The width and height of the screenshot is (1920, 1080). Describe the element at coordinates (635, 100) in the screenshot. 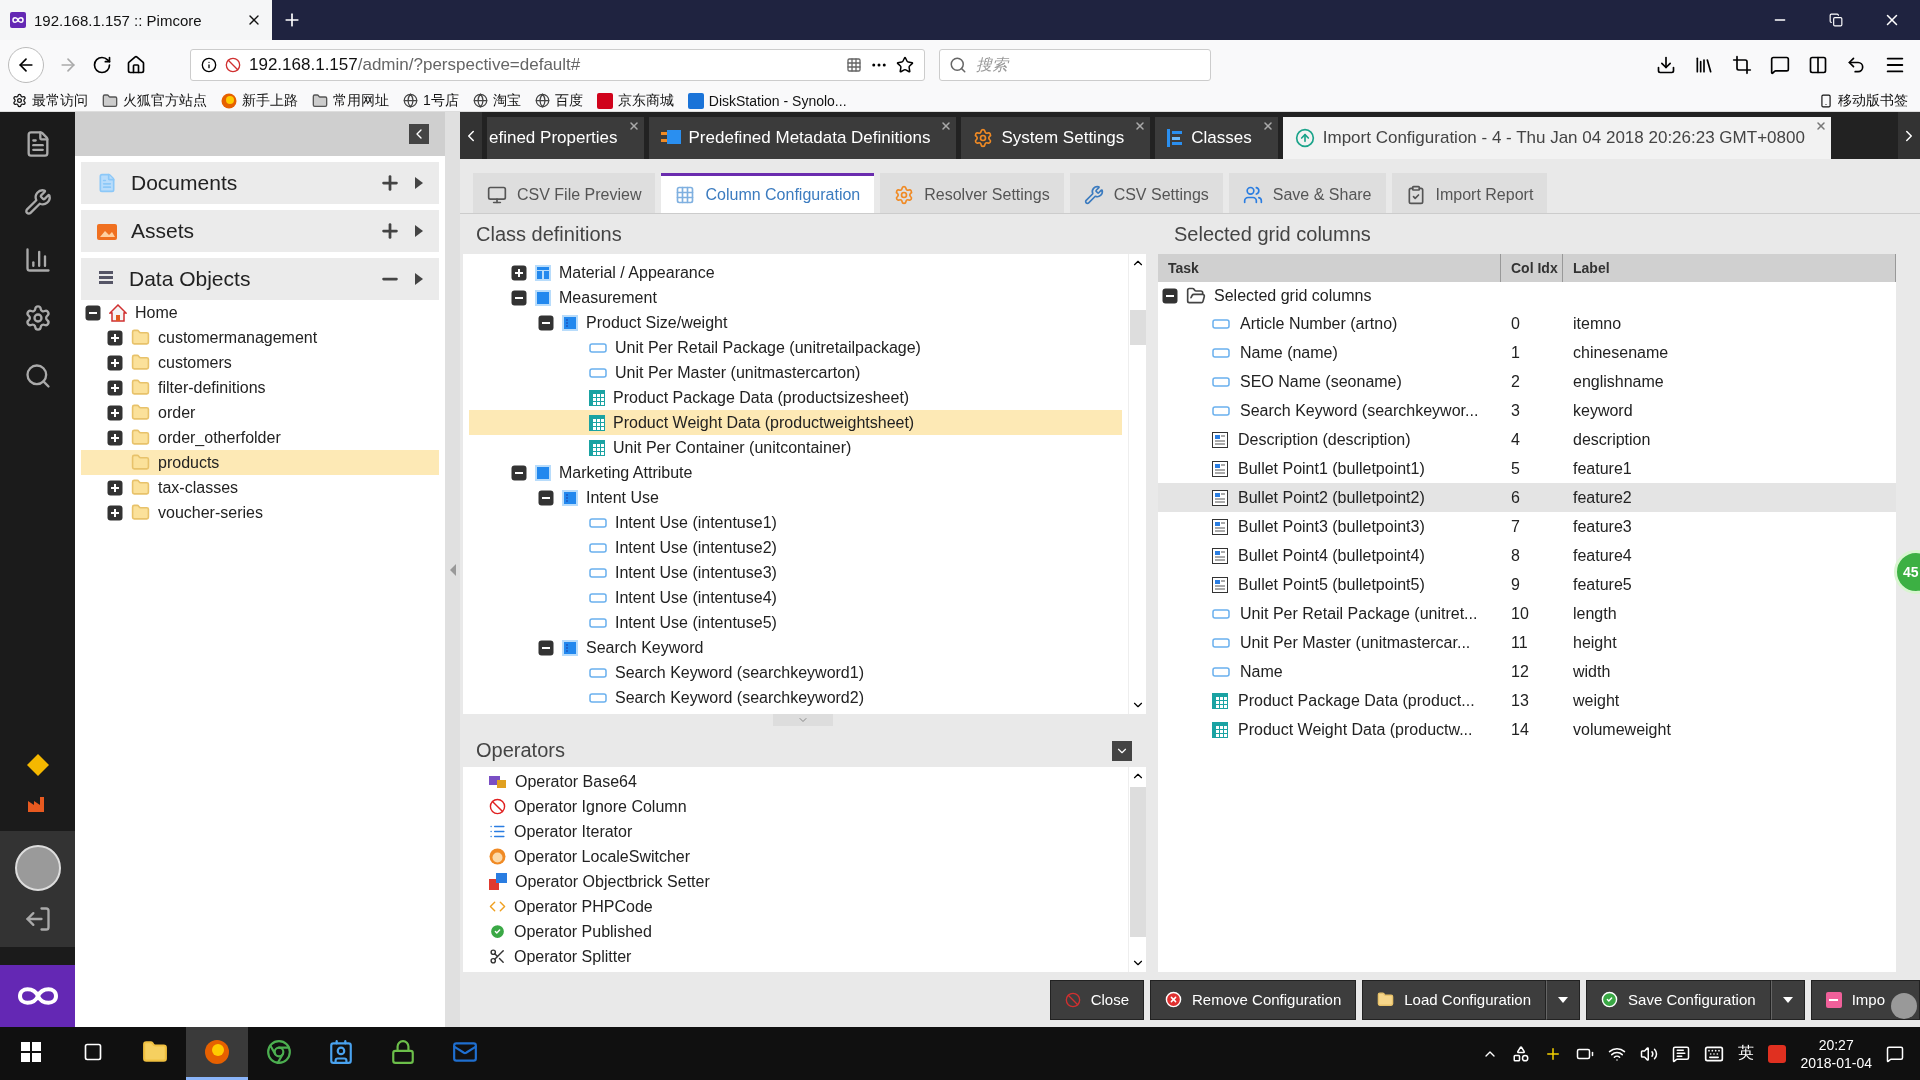

I see `bookmark: 京东商城` at that location.